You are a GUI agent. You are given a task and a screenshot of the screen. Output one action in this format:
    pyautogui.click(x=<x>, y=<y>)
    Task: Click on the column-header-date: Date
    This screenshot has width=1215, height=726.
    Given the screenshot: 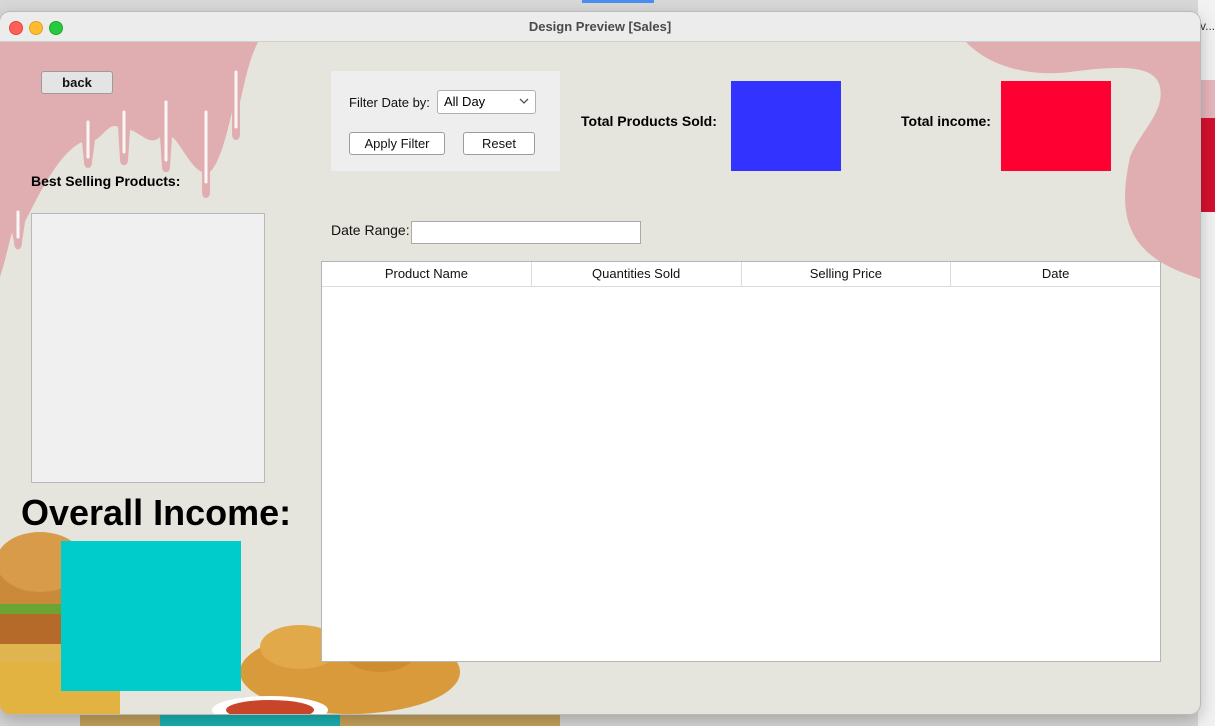 What is the action you would take?
    pyautogui.click(x=1055, y=274)
    